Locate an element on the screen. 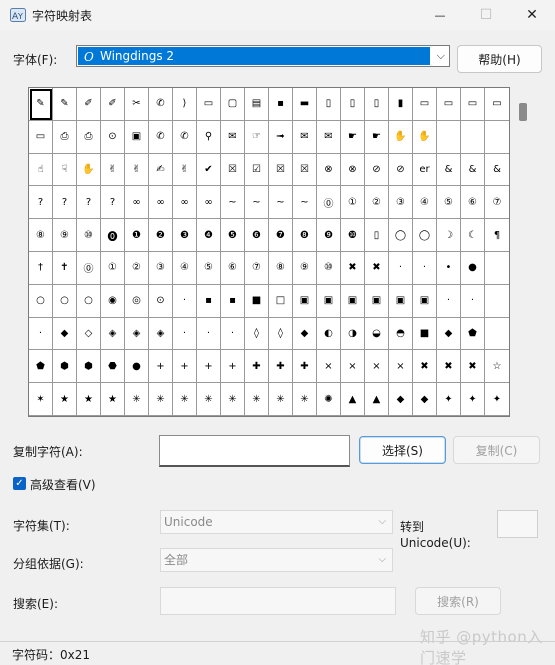 The height and width of the screenshot is (665, 555). character-cell: ⟩ is located at coordinates (185, 104).